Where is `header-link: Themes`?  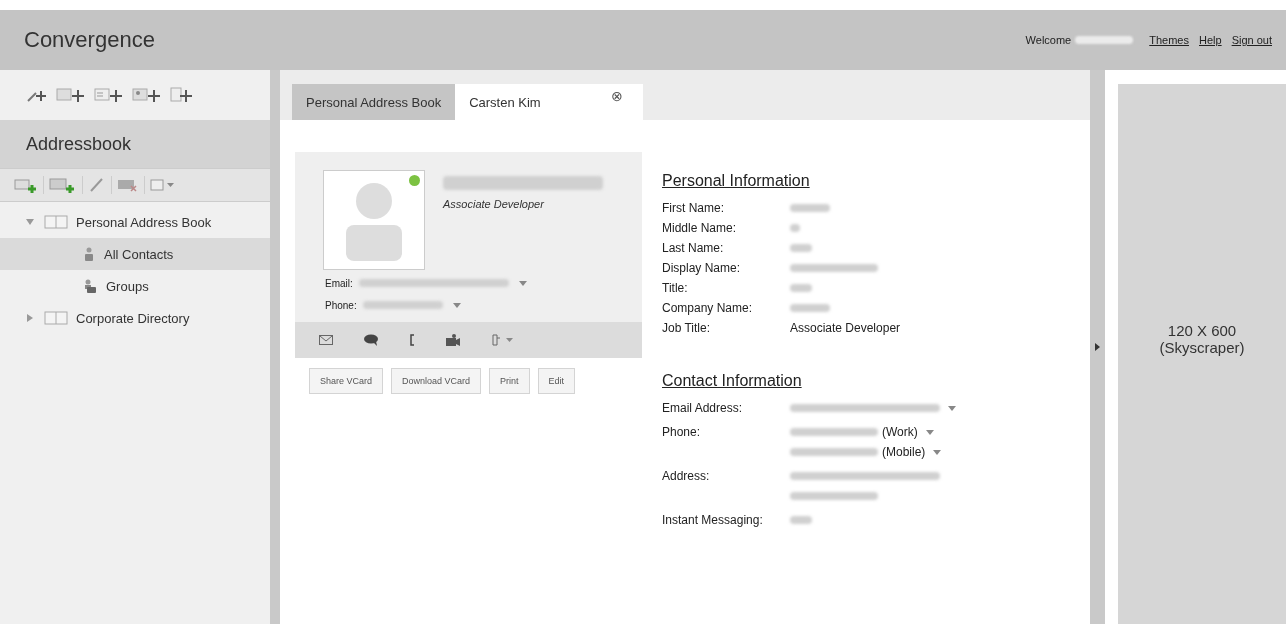 header-link: Themes is located at coordinates (1169, 40).